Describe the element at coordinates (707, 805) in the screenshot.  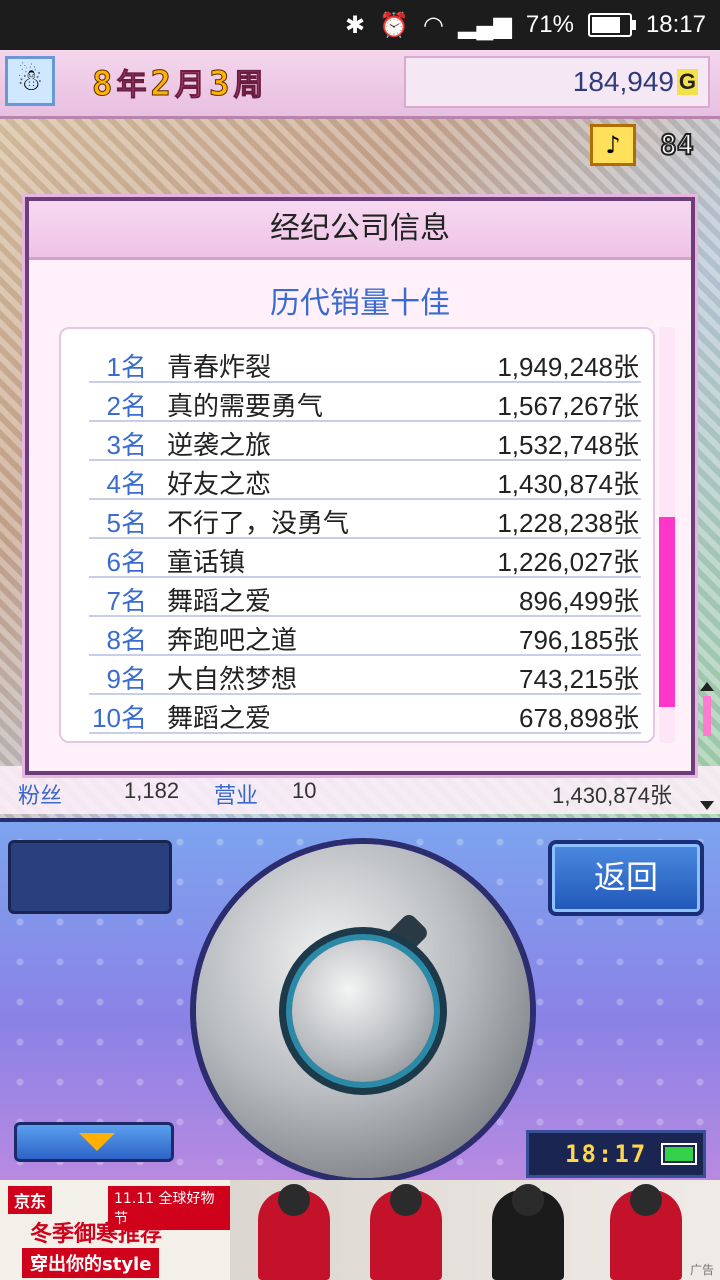
I see `scroll-down-icon` at that location.